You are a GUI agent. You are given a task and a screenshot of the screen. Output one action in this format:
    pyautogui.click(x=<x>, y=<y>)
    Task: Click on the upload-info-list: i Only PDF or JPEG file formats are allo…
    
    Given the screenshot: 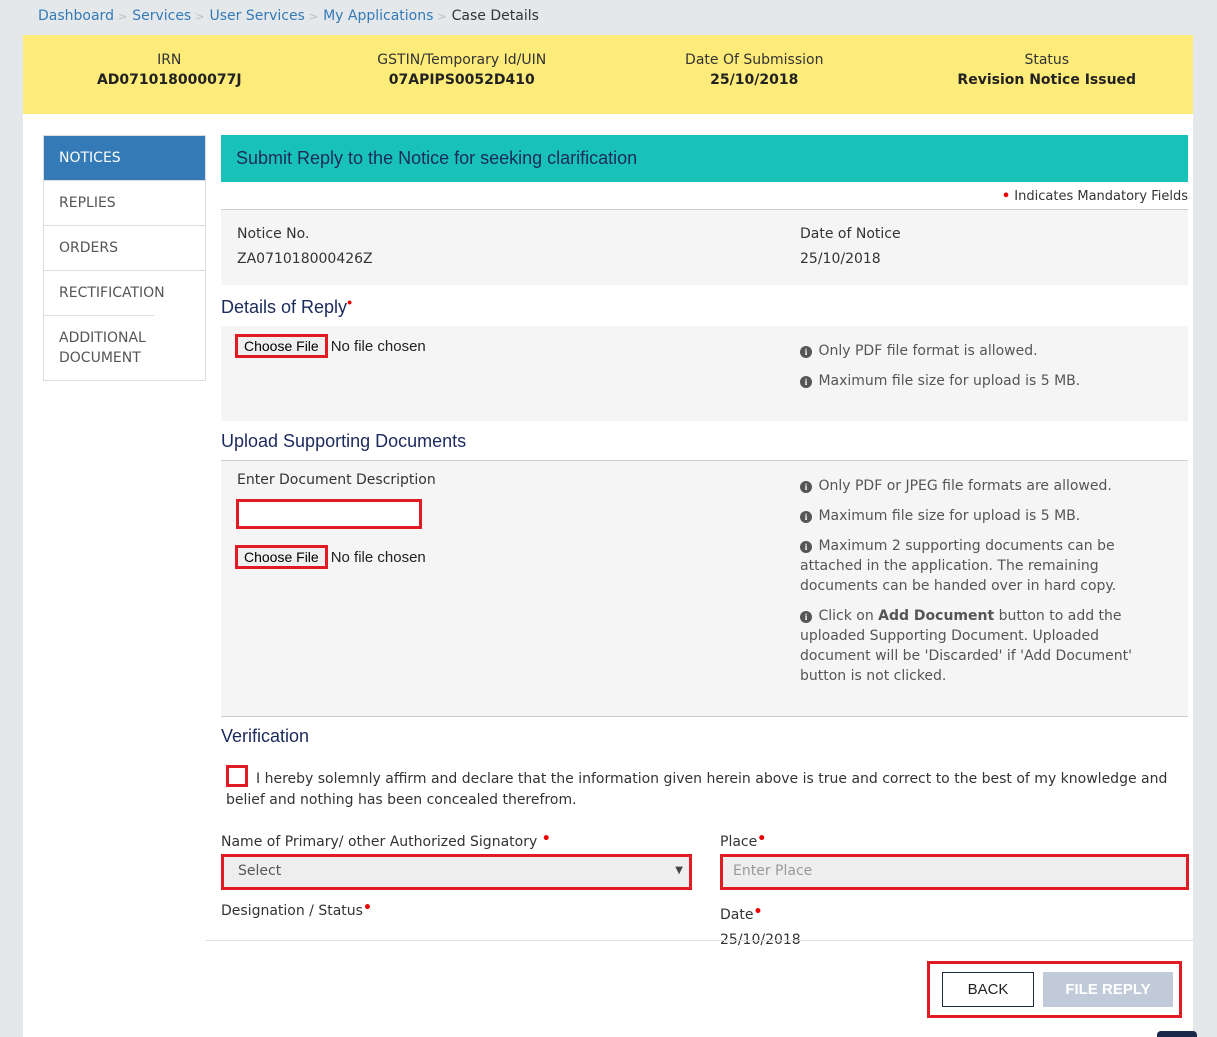 What is the action you would take?
    pyautogui.click(x=970, y=586)
    